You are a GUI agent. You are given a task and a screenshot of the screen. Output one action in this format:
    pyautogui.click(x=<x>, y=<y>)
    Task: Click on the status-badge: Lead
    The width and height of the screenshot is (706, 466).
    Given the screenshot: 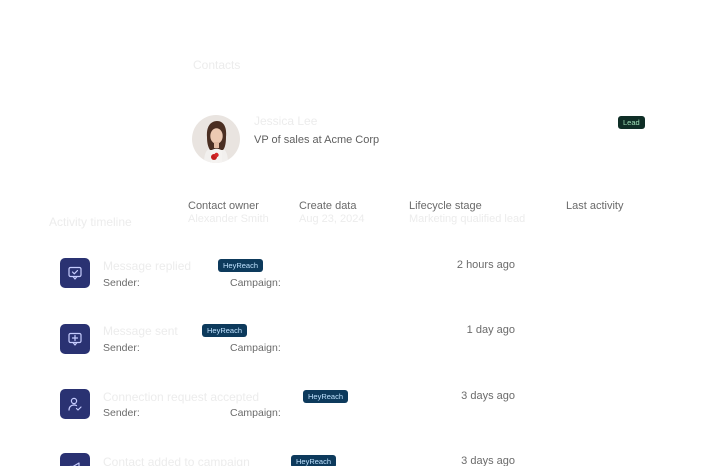 What is the action you would take?
    pyautogui.click(x=631, y=122)
    